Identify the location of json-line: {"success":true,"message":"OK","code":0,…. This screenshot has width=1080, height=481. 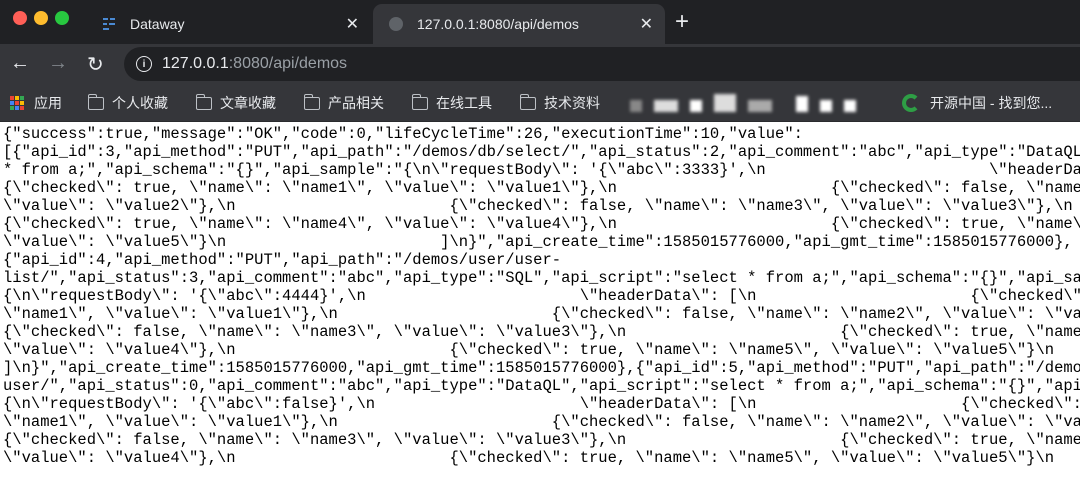
(403, 134).